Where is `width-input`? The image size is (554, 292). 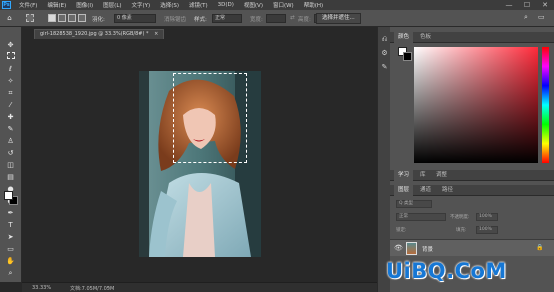 width-input is located at coordinates (276, 18).